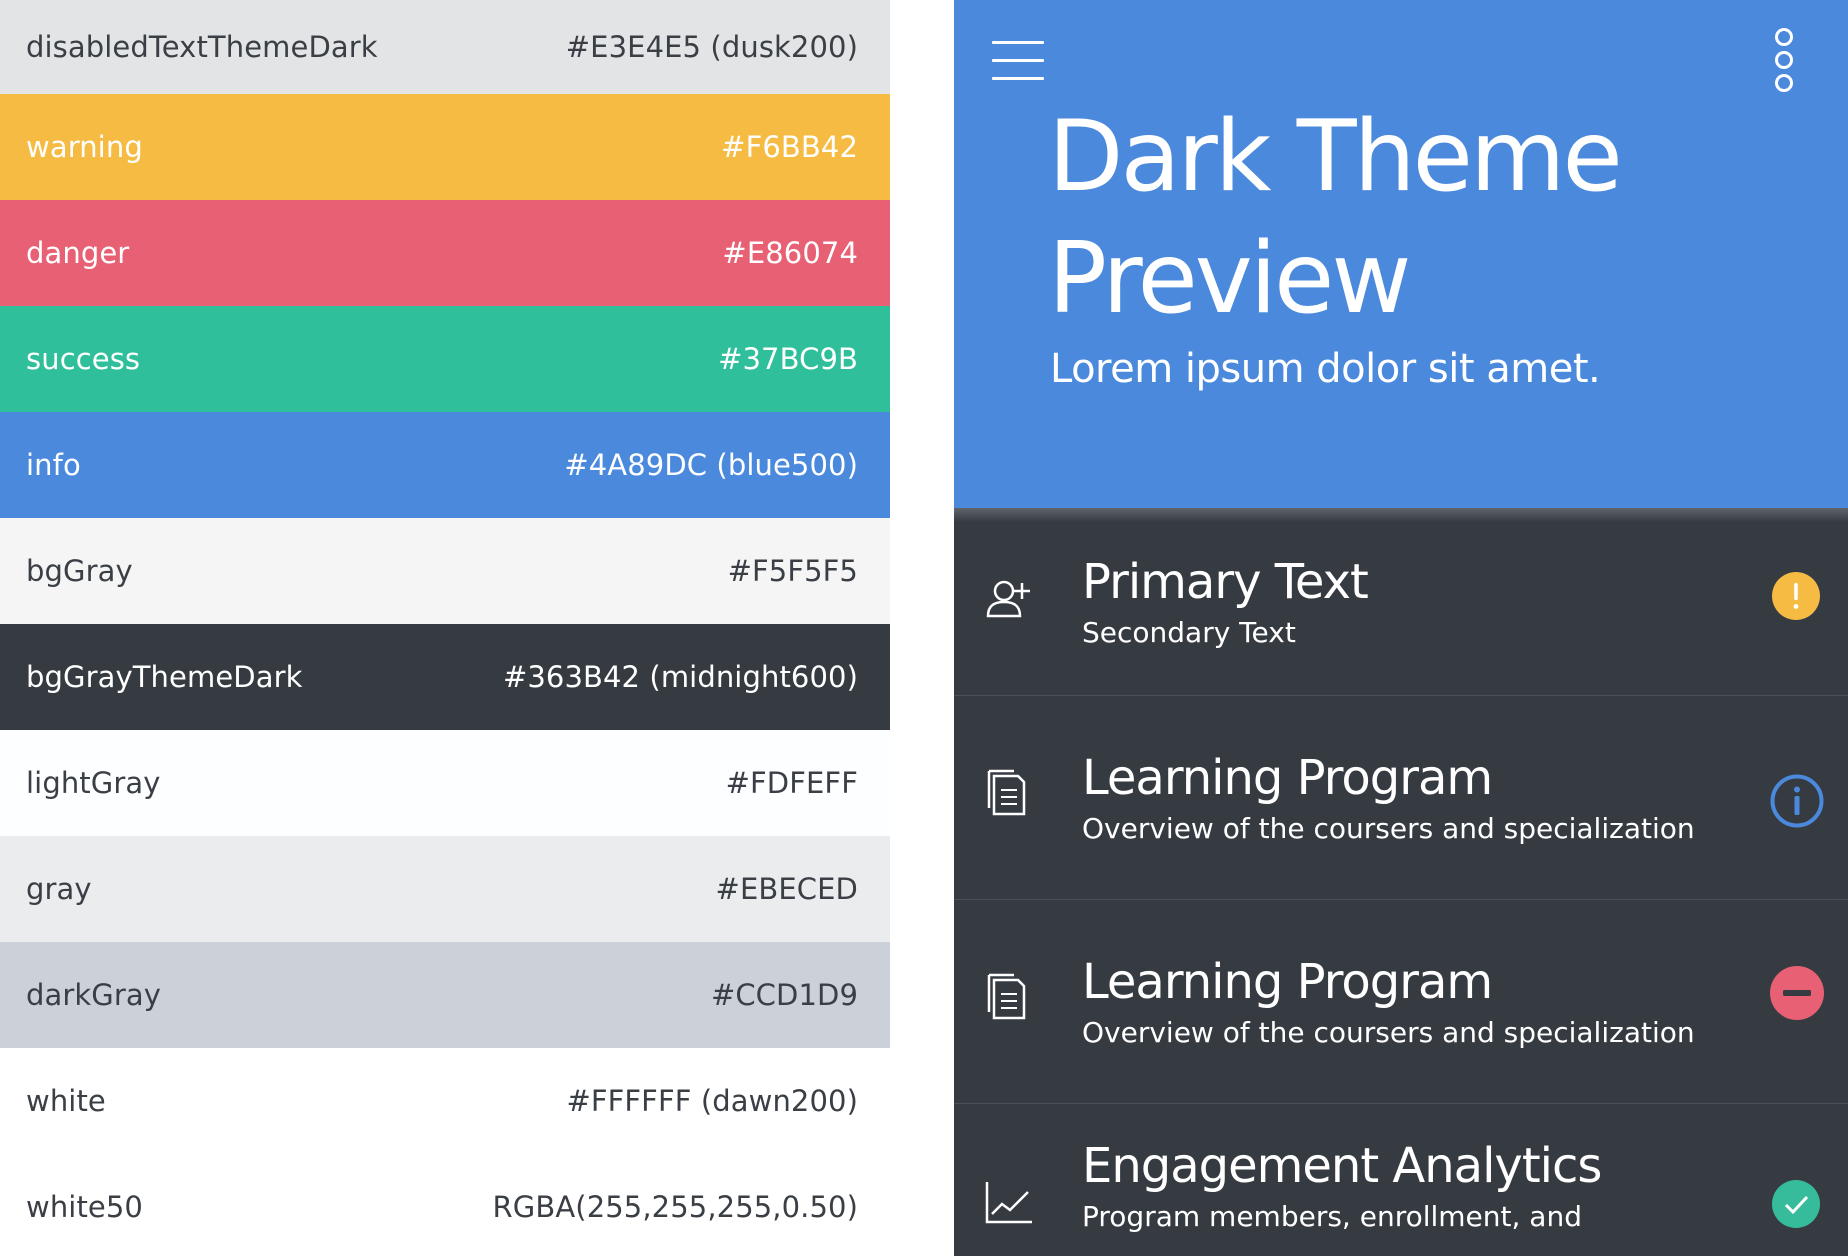  I want to click on list-item: Primary Text Secondary Text, so click(1401, 609).